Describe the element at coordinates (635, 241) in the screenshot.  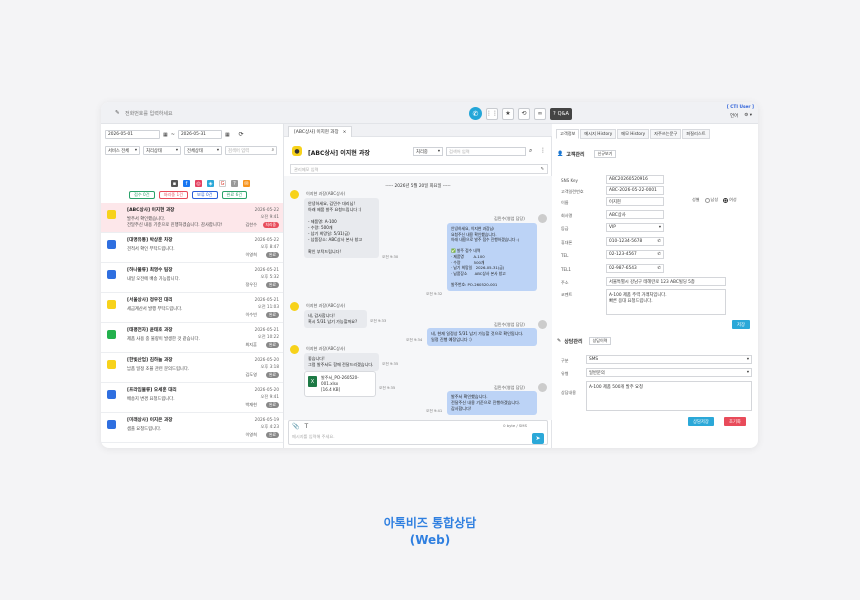
I see `customer-field-5: 010-1234-5678 ✆` at that location.